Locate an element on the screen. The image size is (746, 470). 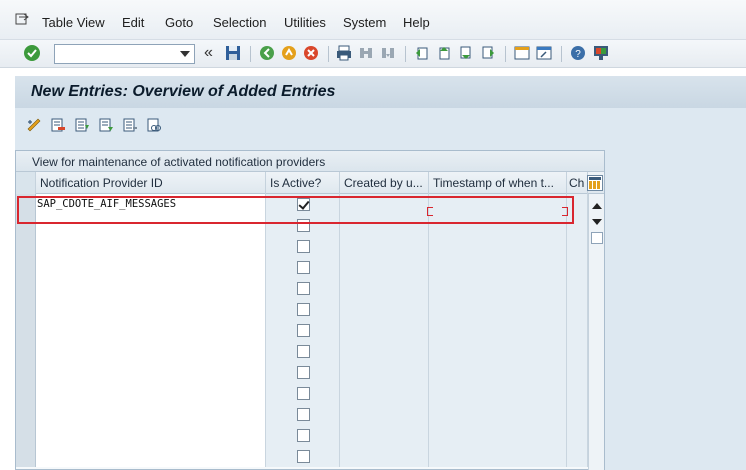
print-icon is located at coordinates (344, 53).